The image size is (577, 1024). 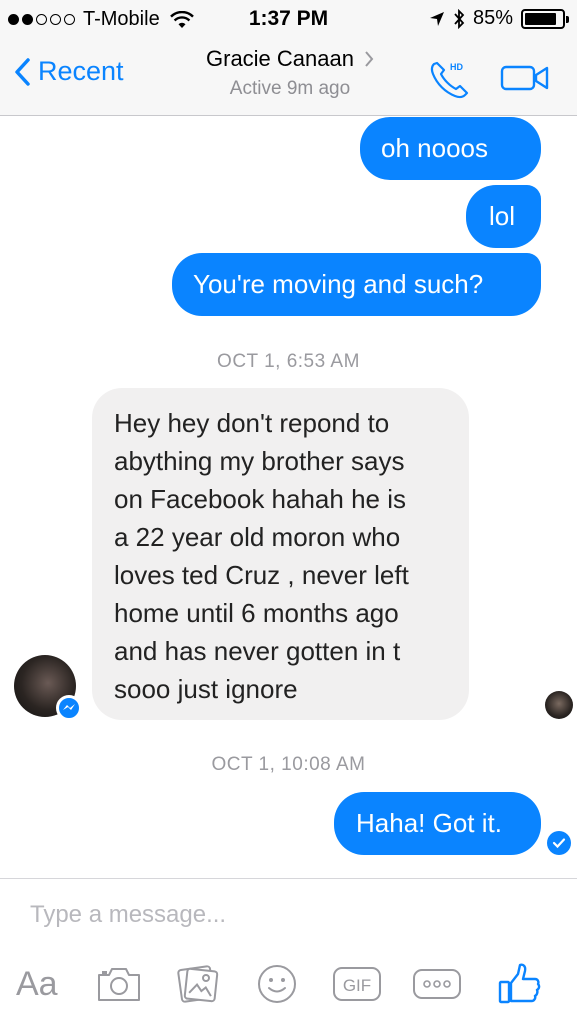 What do you see at coordinates (369, 59) in the screenshot?
I see `chevron-right-icon` at bounding box center [369, 59].